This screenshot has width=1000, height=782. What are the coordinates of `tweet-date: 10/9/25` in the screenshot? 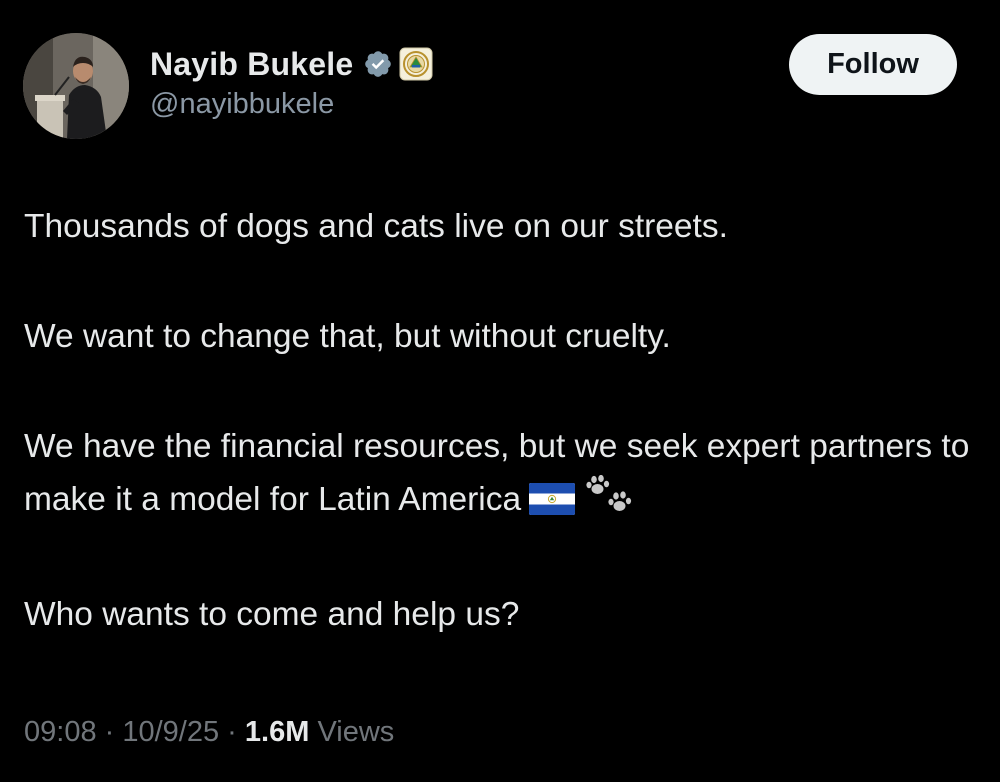 It's located at (170, 732).